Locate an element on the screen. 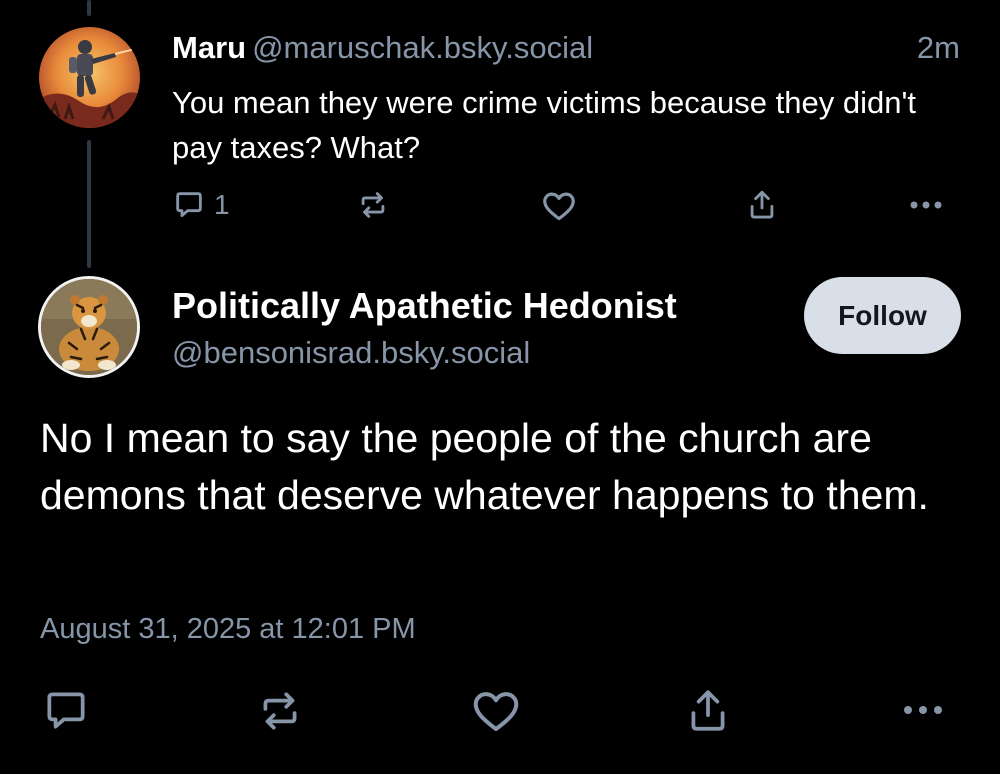  post-timestamp: August 31, 2025 at 12:01 PM is located at coordinates (228, 629).